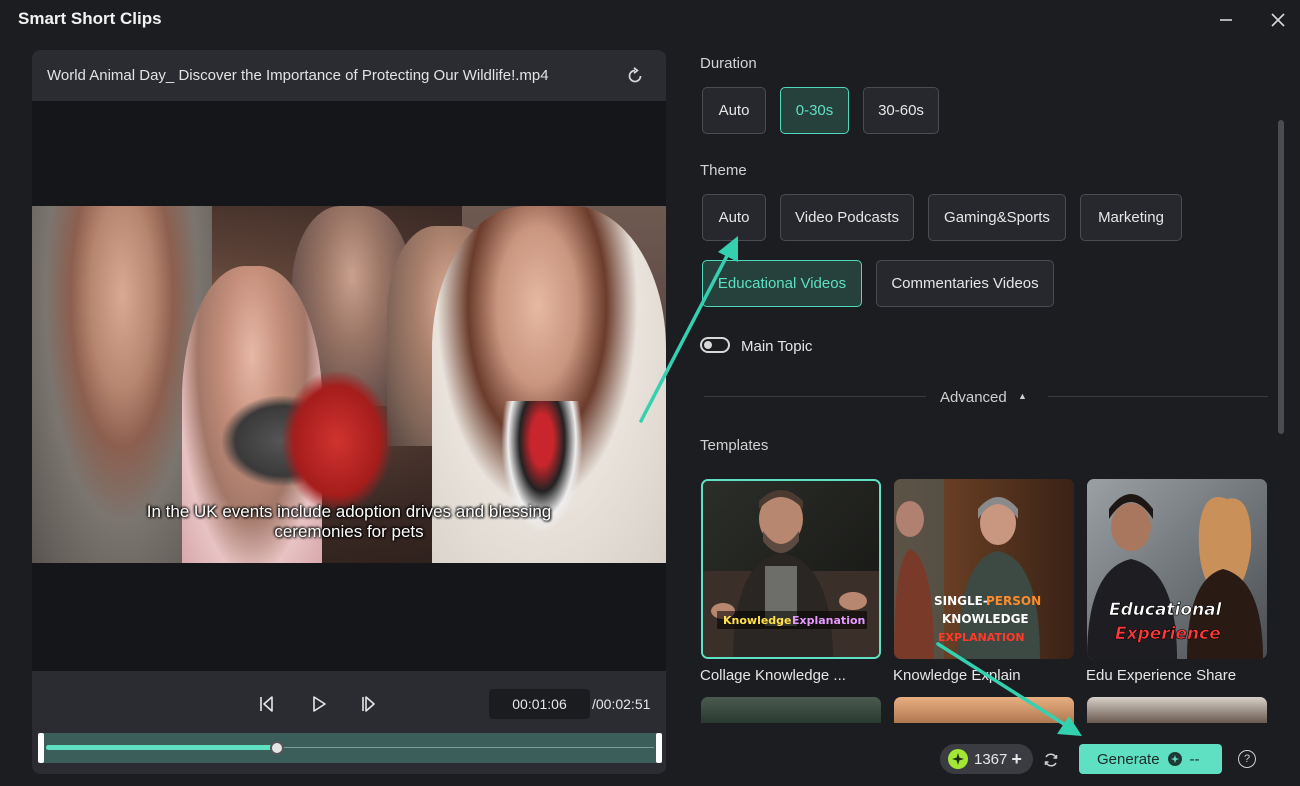 This screenshot has width=1300, height=786. What do you see at coordinates (465, 747) in the screenshot?
I see `remaining-progress` at bounding box center [465, 747].